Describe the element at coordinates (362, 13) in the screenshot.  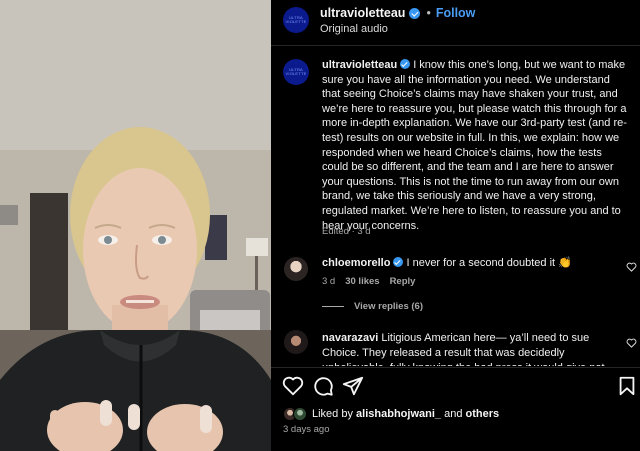
I see `header-username: ultravioletteau` at that location.